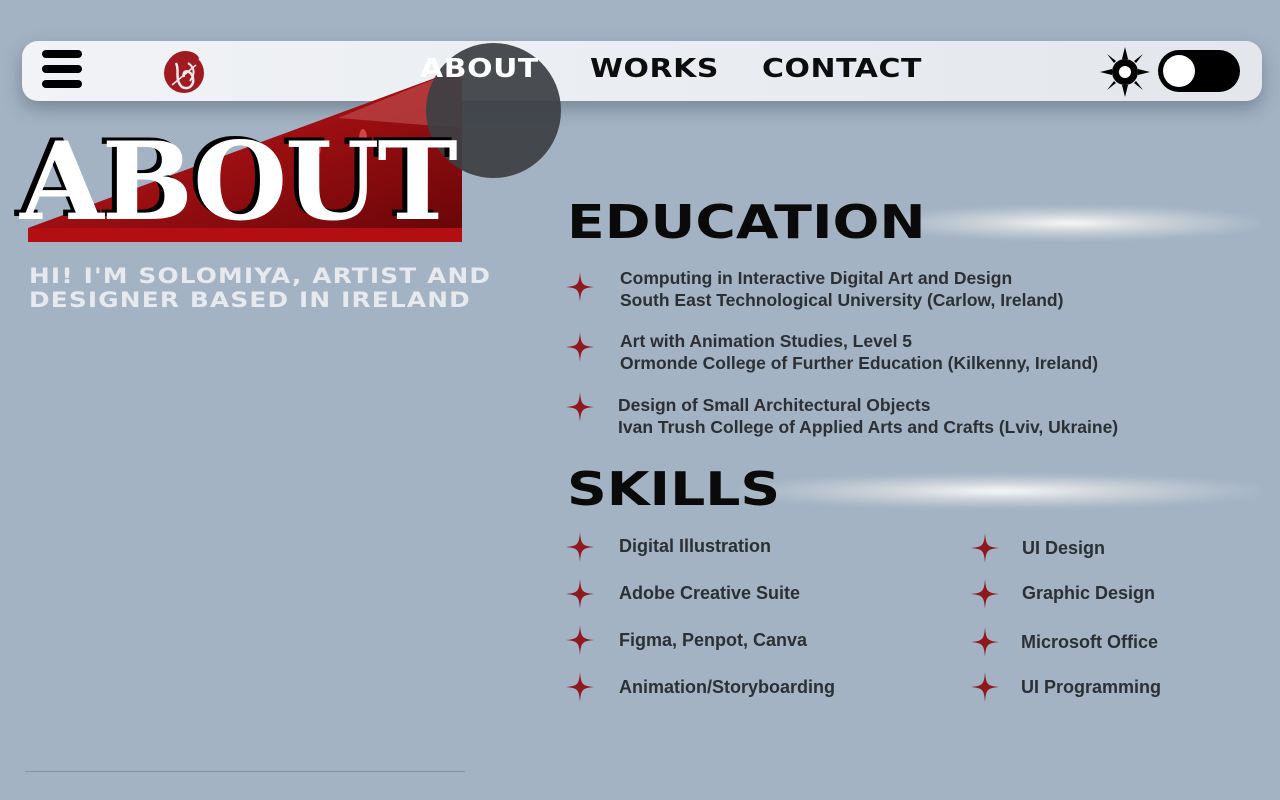  I want to click on education-course: Art with Animation Studies, Level 5, so click(766, 341).